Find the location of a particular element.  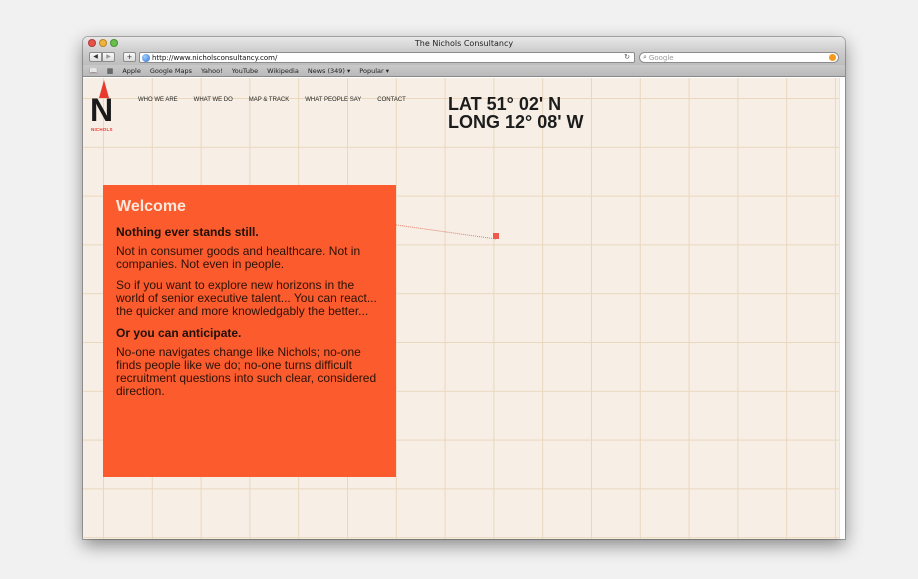

close-icon is located at coordinates (92, 43).